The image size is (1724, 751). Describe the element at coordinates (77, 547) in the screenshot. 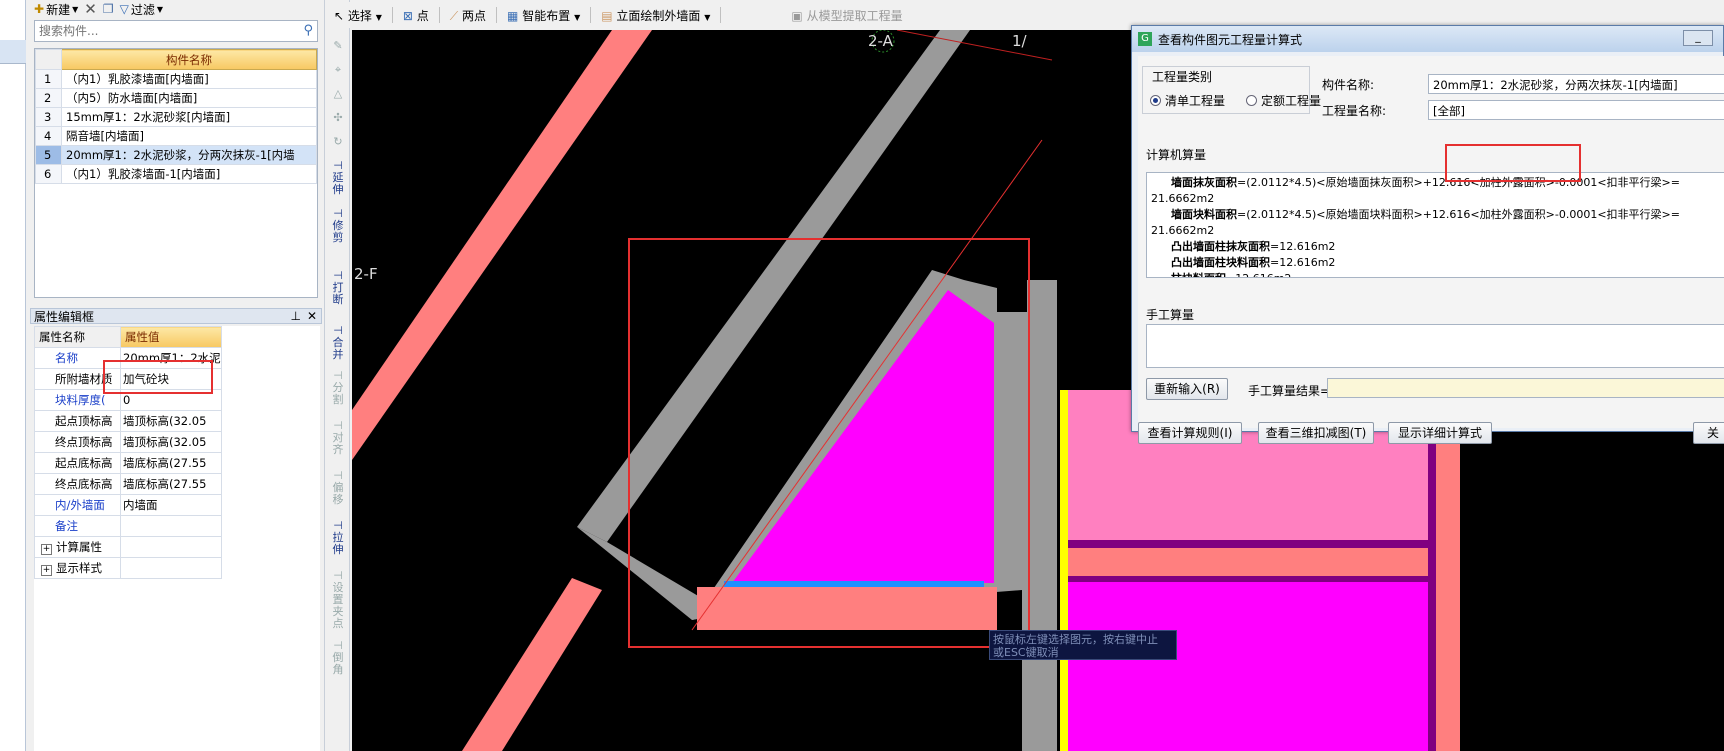

I see `property-name: + 计算属性` at that location.